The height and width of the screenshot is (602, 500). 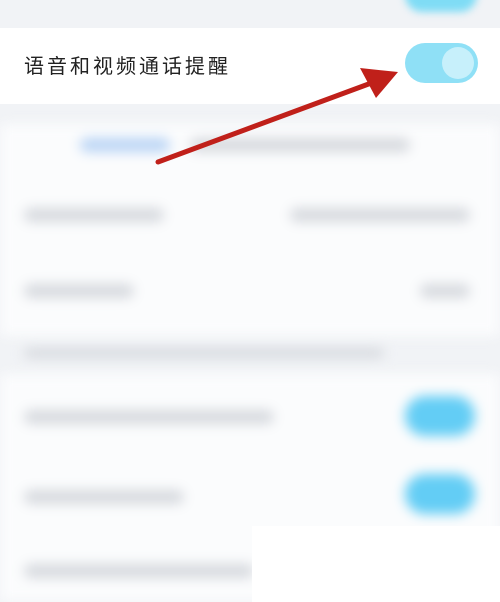 What do you see at coordinates (376, 564) in the screenshot?
I see `blank-corner` at bounding box center [376, 564].